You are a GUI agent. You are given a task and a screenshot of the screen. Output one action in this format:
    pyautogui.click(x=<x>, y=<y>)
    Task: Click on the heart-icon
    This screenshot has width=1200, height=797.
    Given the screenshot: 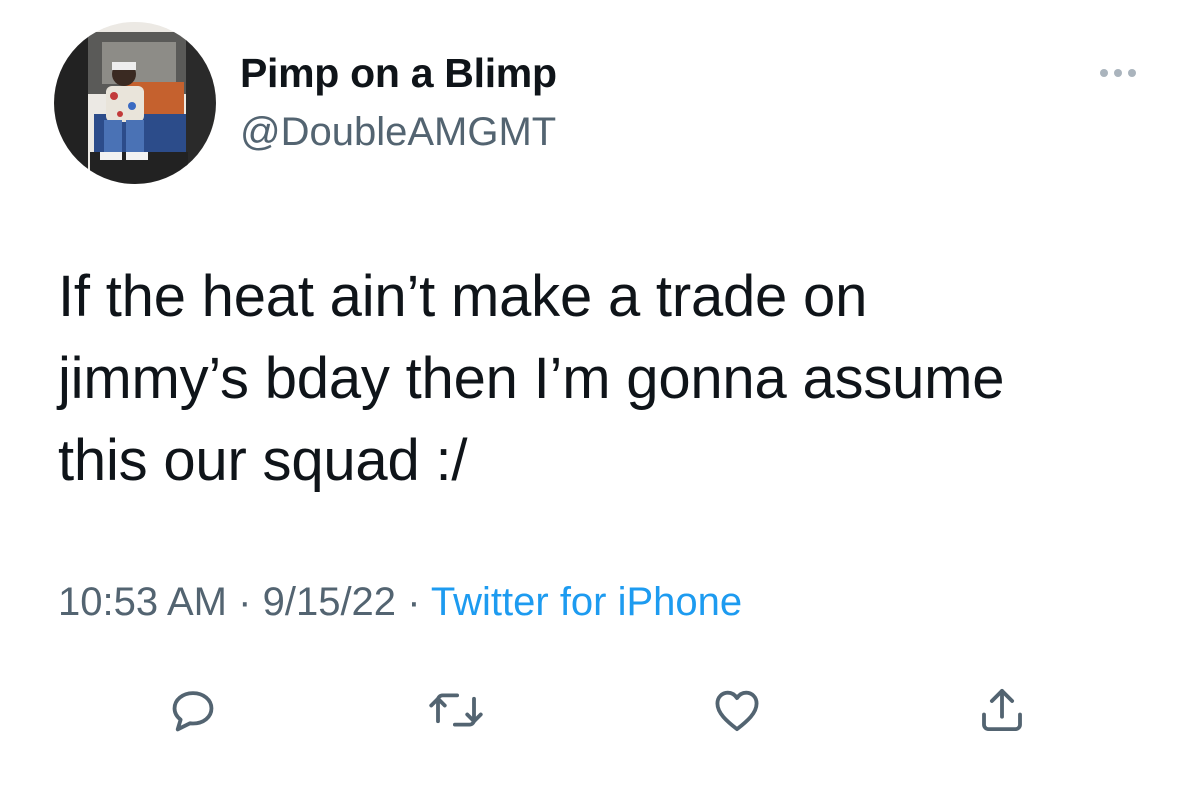 What is the action you would take?
    pyautogui.click(x=737, y=711)
    